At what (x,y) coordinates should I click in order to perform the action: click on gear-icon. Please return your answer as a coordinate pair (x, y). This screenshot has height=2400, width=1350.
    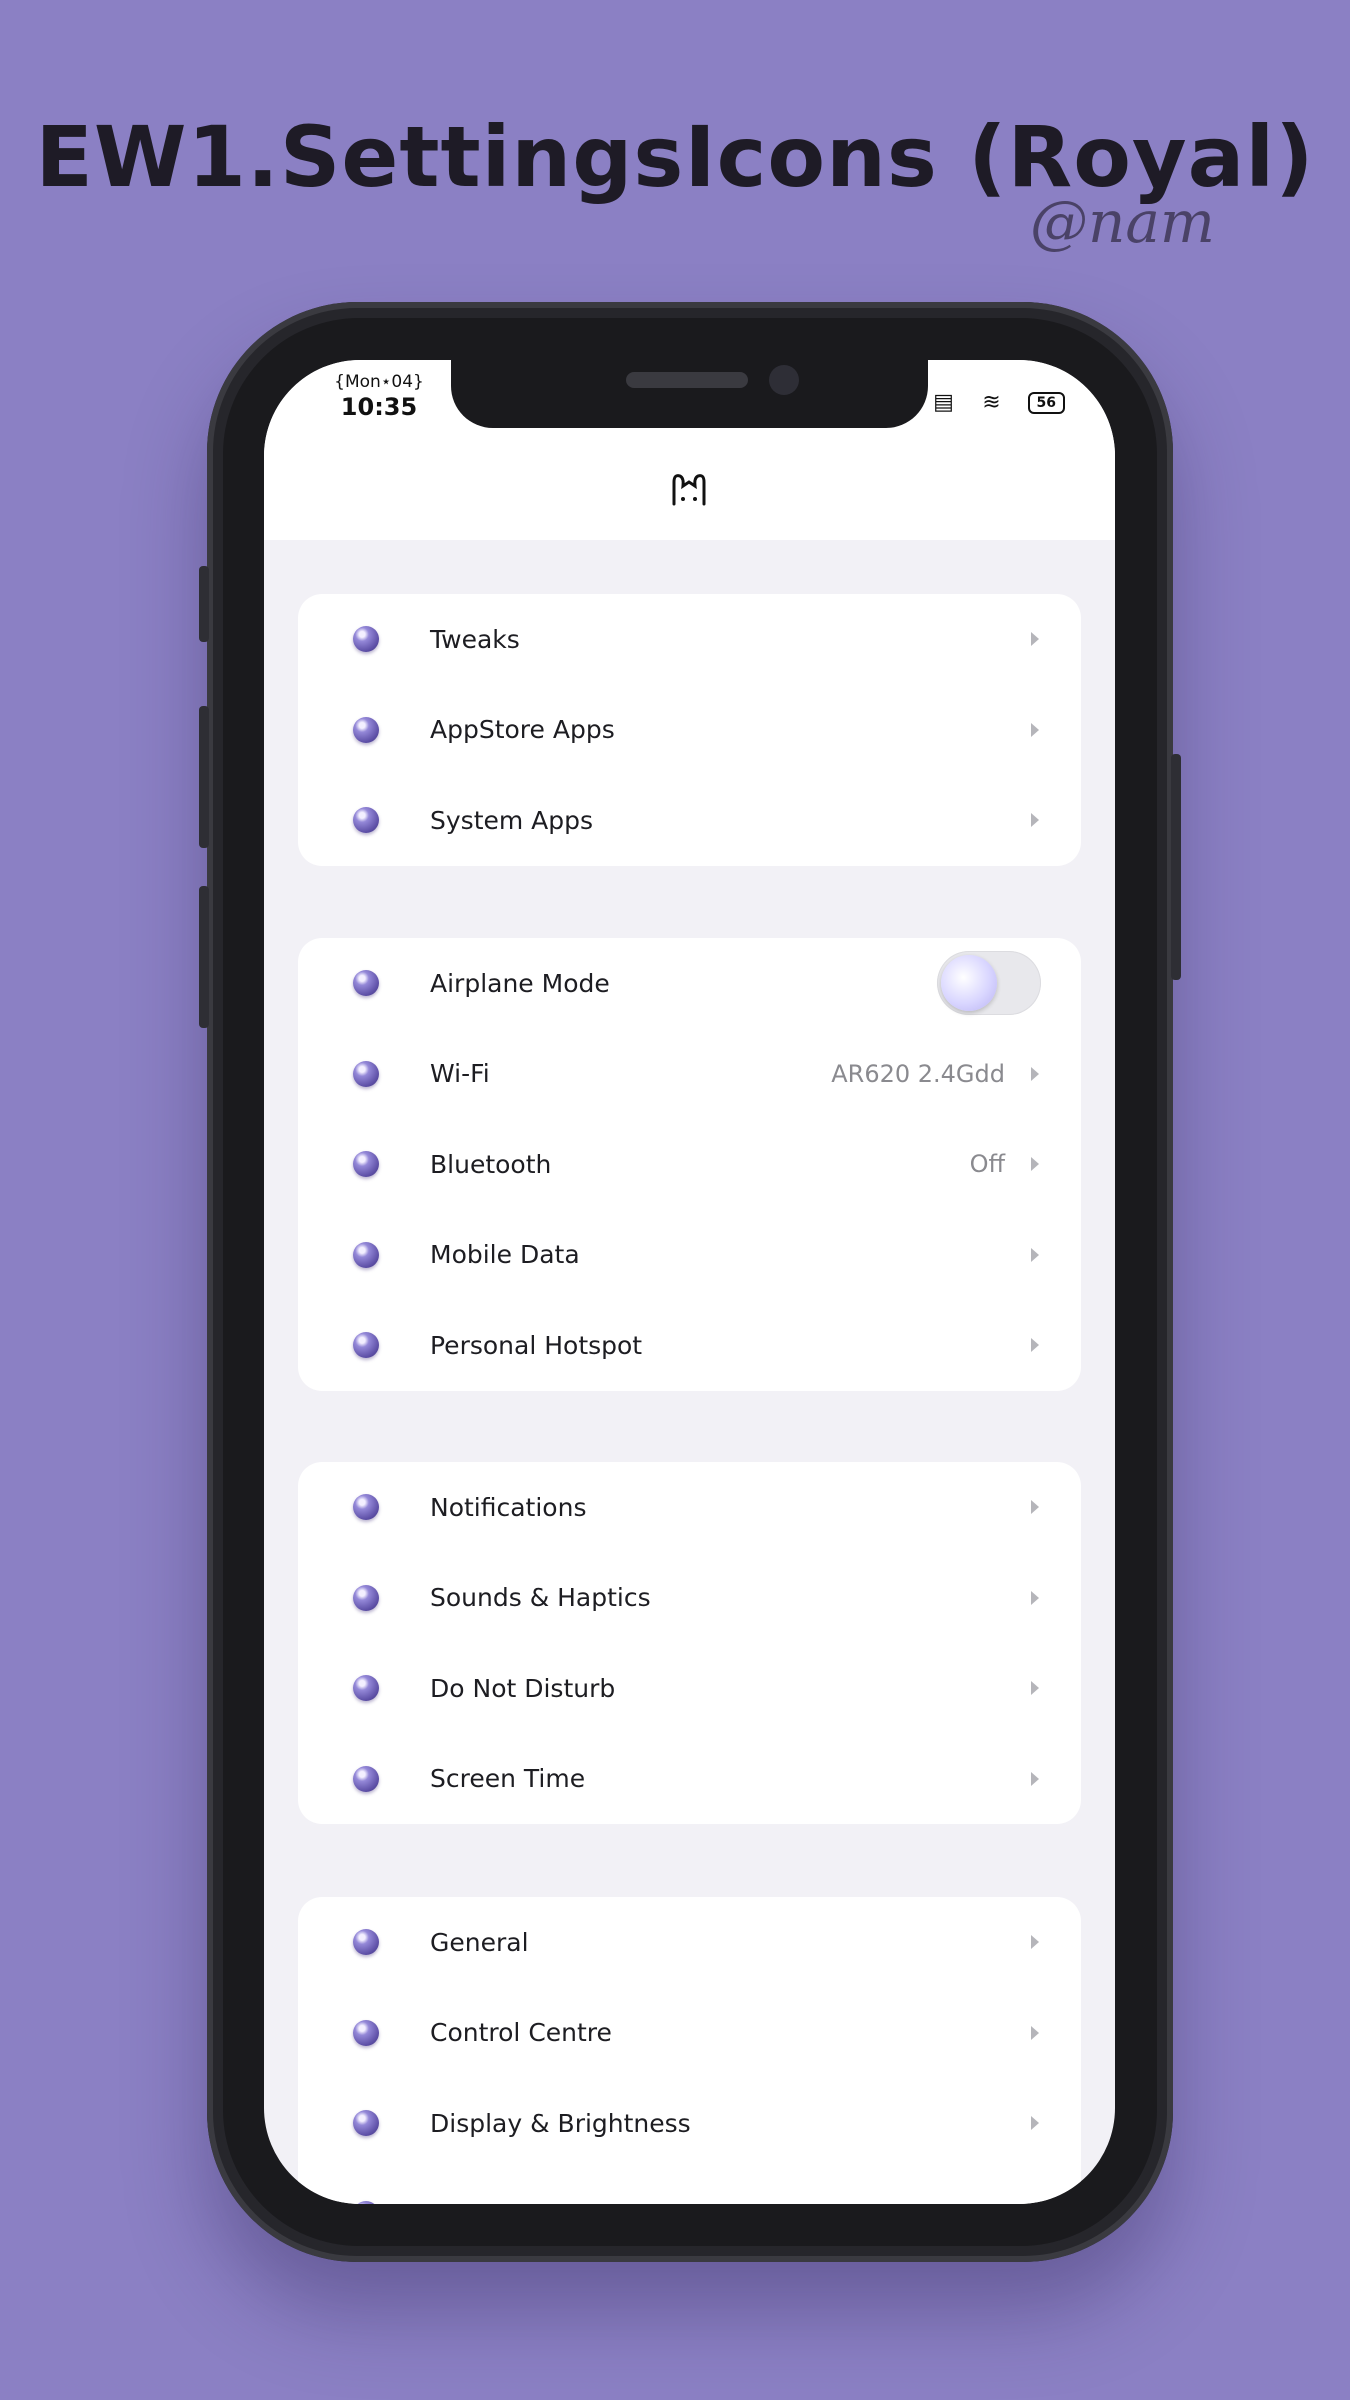
    Looking at the image, I should click on (366, 1942).